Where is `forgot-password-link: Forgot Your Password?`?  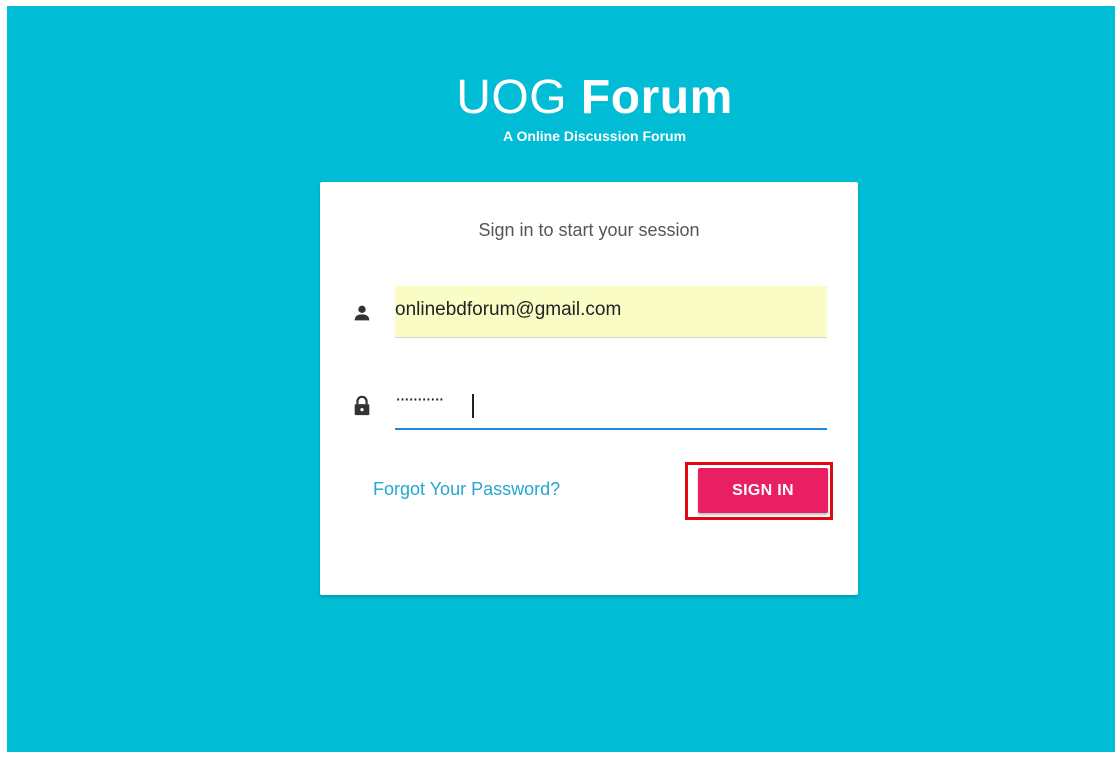
forgot-password-link: Forgot Your Password? is located at coordinates (466, 489).